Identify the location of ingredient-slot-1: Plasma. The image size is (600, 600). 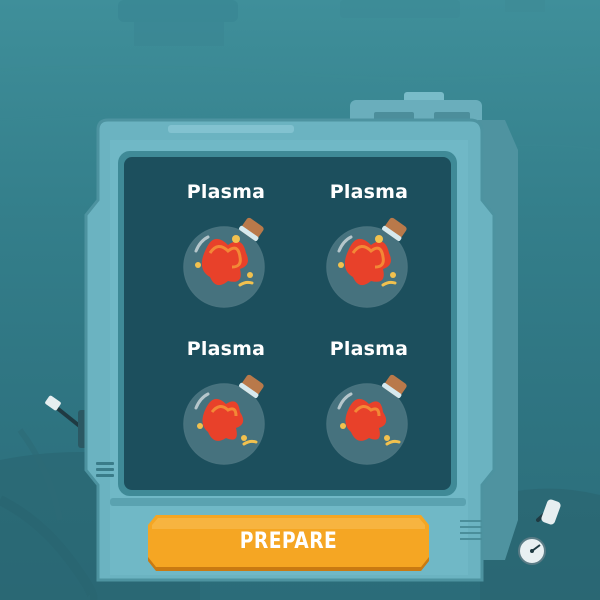
(226, 242).